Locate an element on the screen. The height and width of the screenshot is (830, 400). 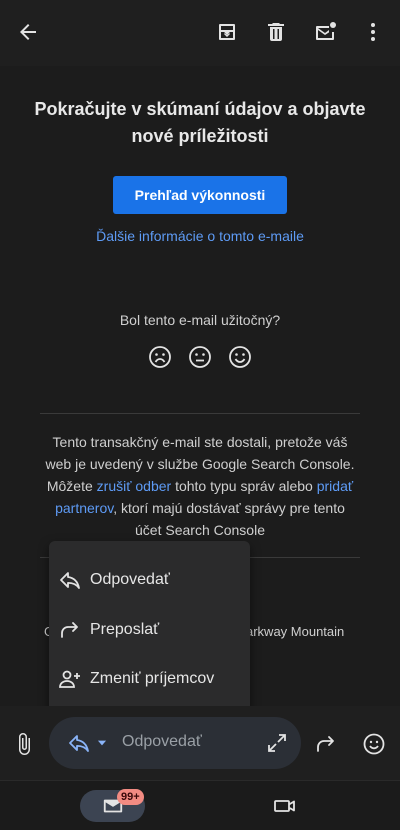
delete-icon is located at coordinates (276, 32).